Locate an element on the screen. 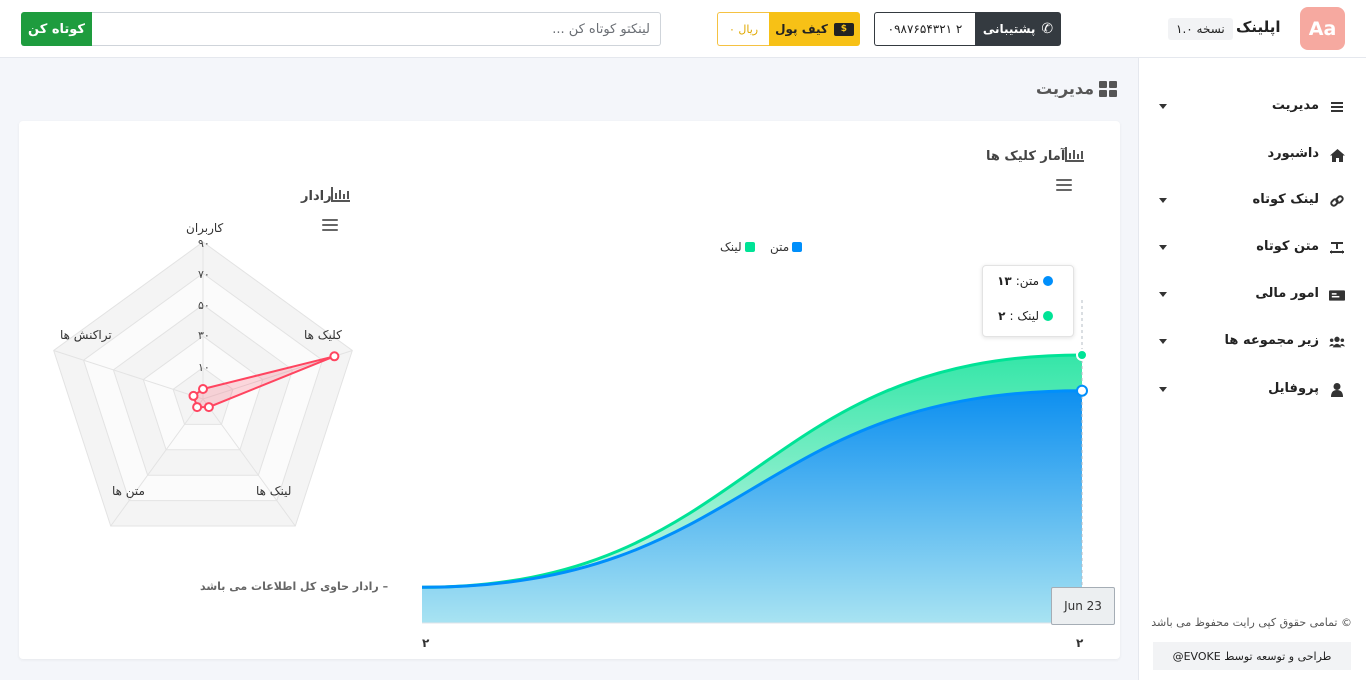  radar-axis-label: تراکنش ها is located at coordinates (86, 335).